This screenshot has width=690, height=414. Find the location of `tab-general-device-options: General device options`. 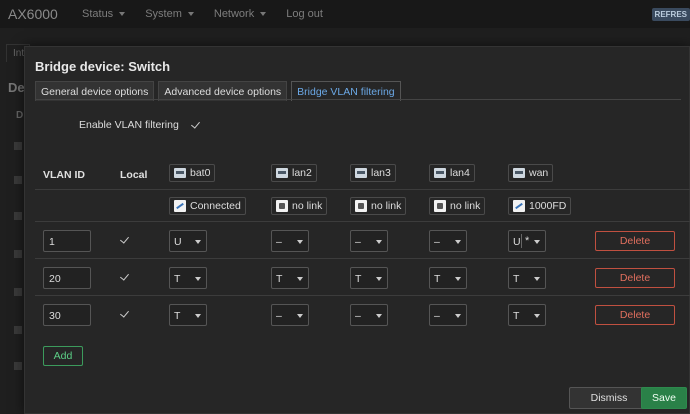

tab-general-device-options: General device options is located at coordinates (95, 91).